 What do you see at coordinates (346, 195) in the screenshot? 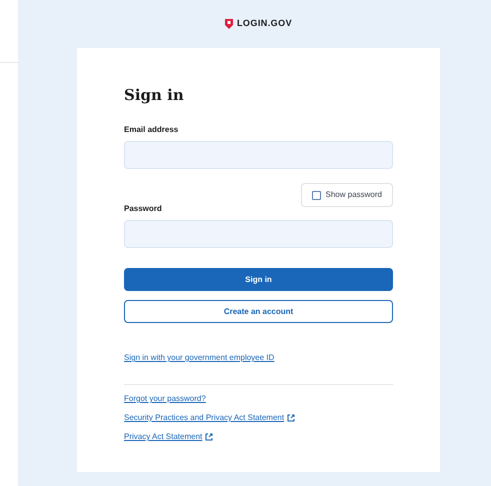
I see `show-password-checkbox: Show password` at bounding box center [346, 195].